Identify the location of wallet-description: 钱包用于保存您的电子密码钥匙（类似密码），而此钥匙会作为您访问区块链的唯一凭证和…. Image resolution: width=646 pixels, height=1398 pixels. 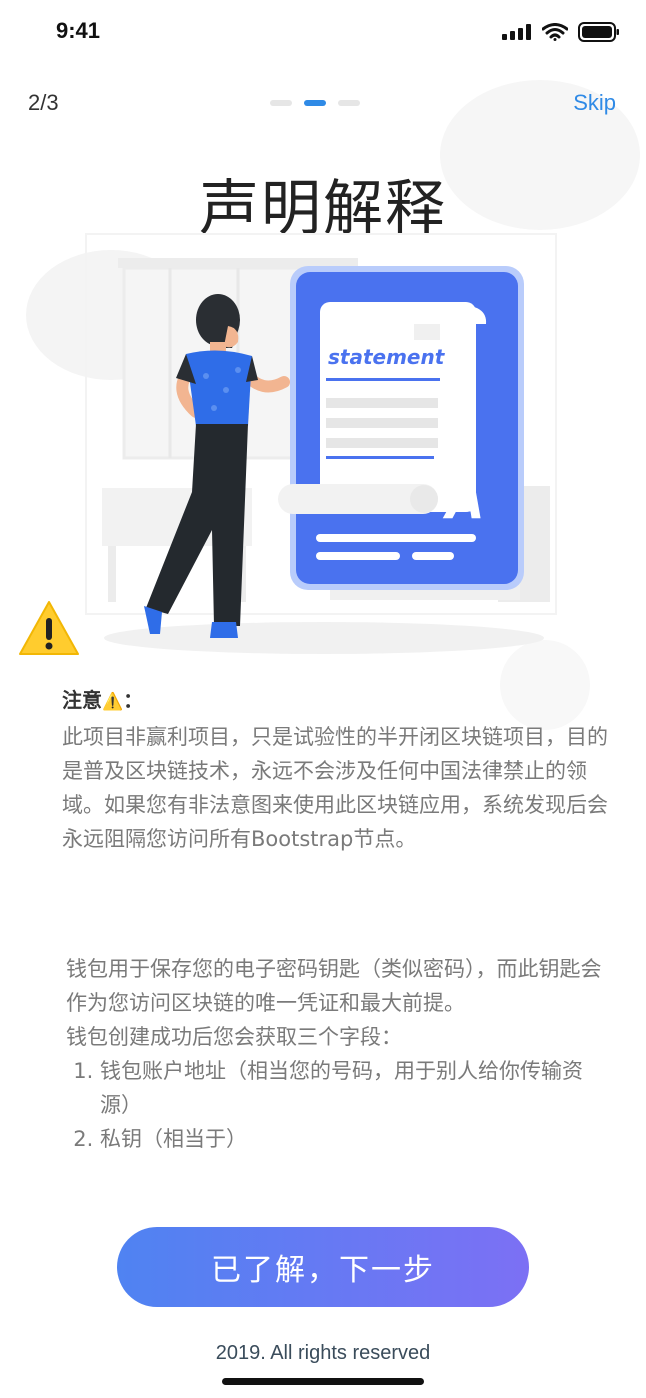
(334, 986).